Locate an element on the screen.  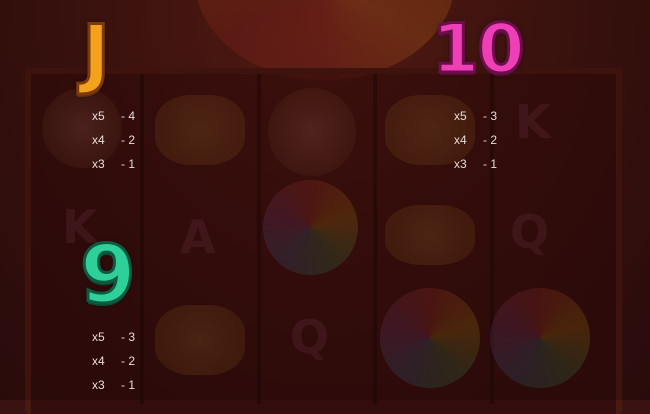
paytable-j: x5 - 4 x4 - 2 x3 - 1 is located at coordinates (113, 140).